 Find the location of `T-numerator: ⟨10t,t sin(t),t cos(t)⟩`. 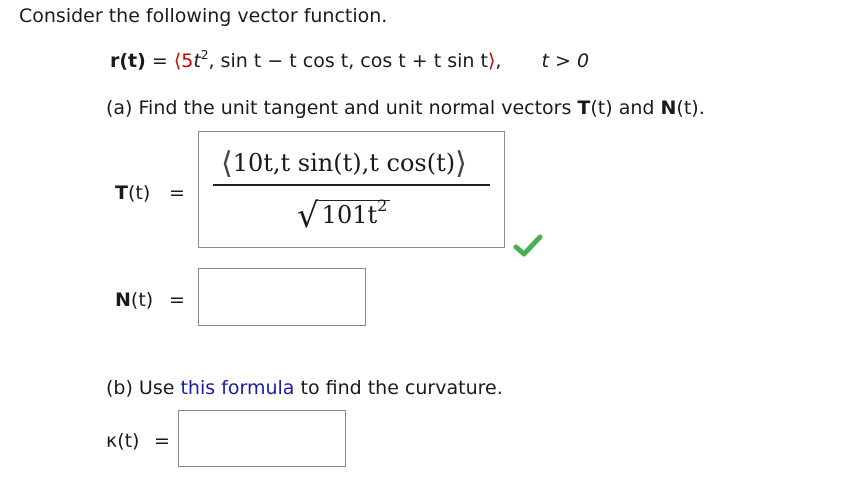

T-numerator: ⟨10t,t sin(t),t cos(t)⟩ is located at coordinates (344, 163).